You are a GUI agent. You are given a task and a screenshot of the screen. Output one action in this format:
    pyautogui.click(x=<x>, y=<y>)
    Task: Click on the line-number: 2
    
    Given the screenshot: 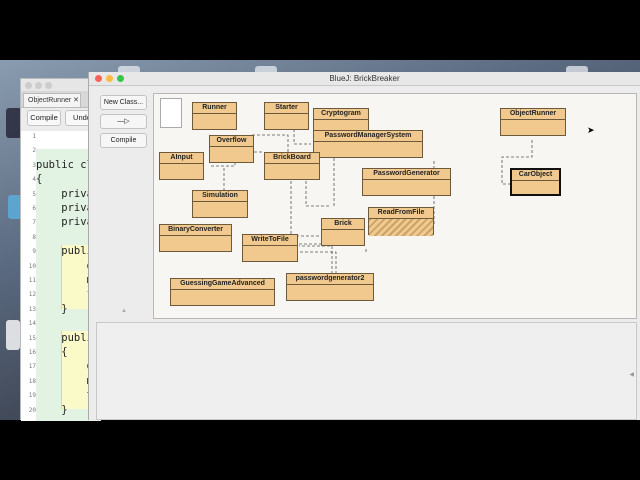 What is the action you would take?
    pyautogui.click(x=34, y=151)
    